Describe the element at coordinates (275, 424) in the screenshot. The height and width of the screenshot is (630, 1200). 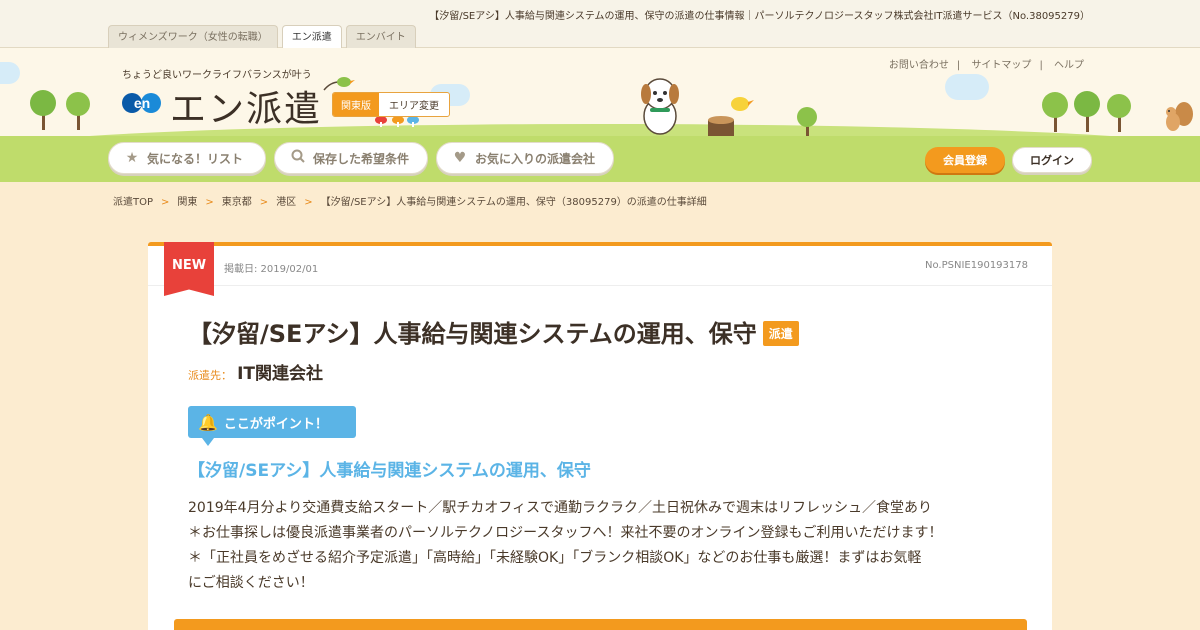
I see `point-label: ここがポイント！` at that location.